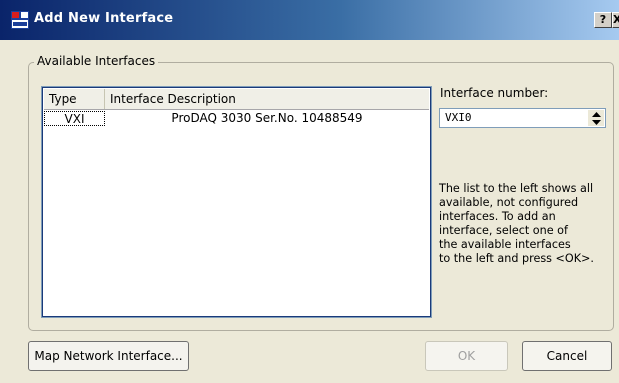 The width and height of the screenshot is (619, 383). I want to click on column-header-type: Type, so click(74, 99).